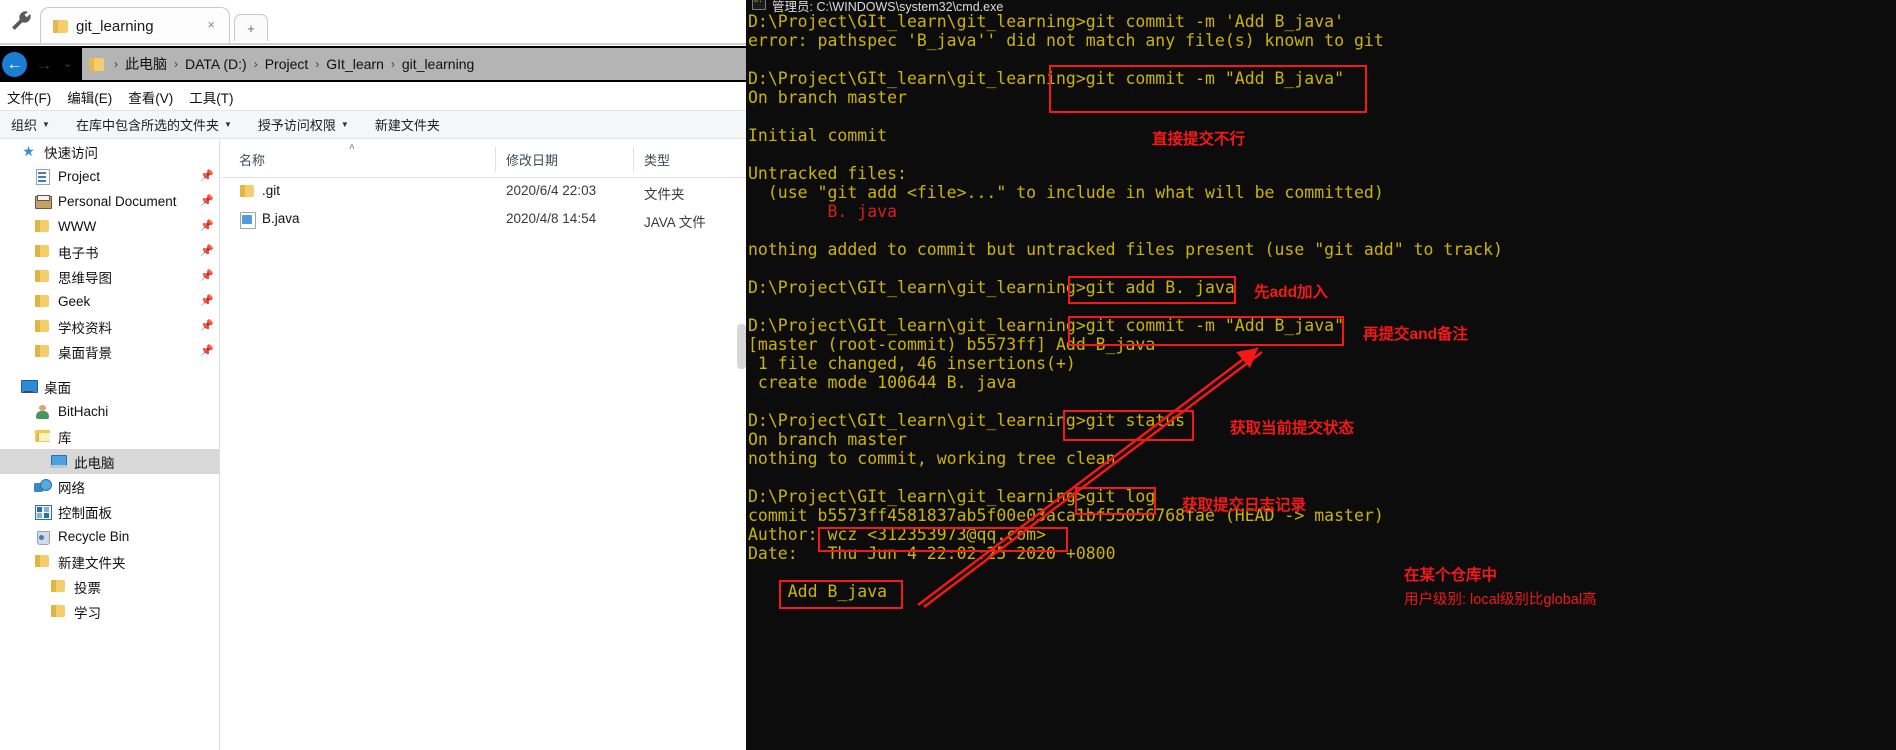 The width and height of the screenshot is (1896, 750). I want to click on sidebar-item-17: 投票, so click(109, 586).